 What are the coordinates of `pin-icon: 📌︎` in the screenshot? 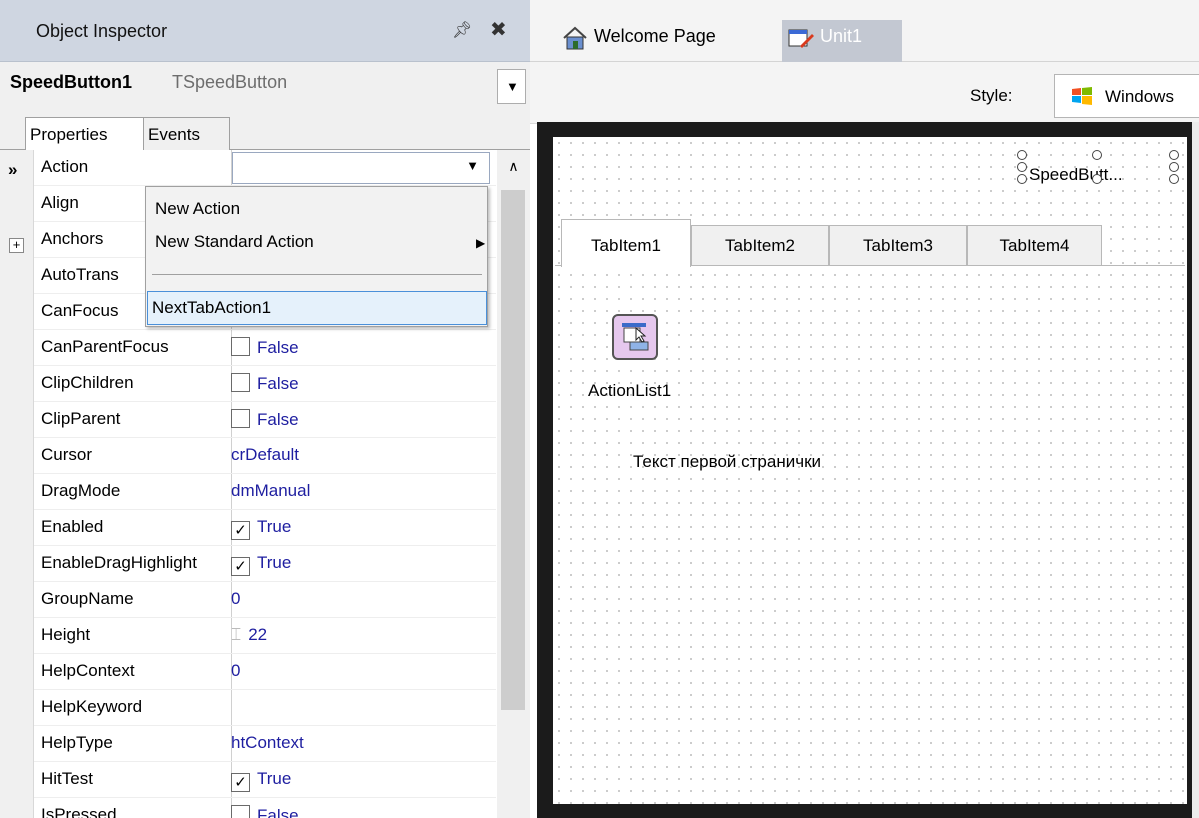 It's located at (462, 30).